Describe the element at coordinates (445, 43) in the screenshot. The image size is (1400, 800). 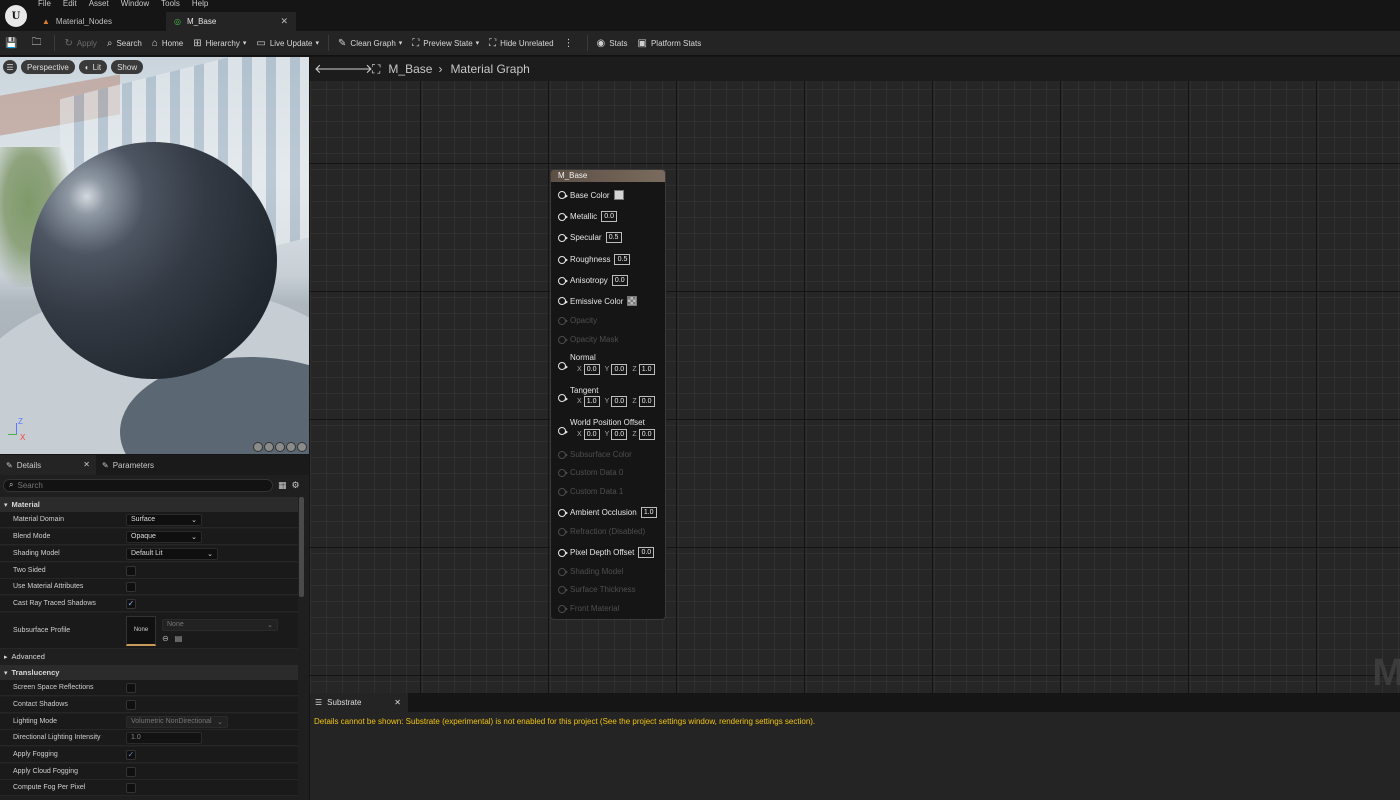
I see `preview-state-button: ⛶ Preview State ▾` at that location.